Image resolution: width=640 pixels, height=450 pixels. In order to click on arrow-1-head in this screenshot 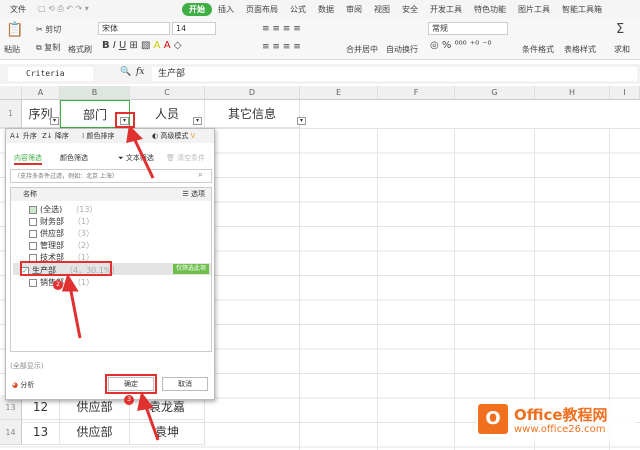, I will do `click(134, 134)`.